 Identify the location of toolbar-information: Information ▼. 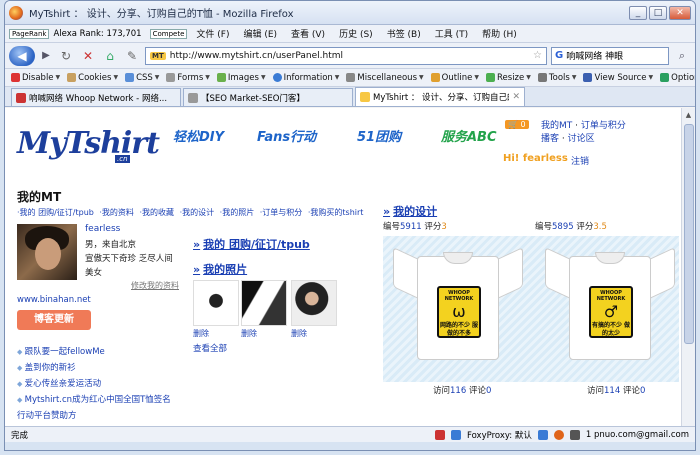
(305, 78).